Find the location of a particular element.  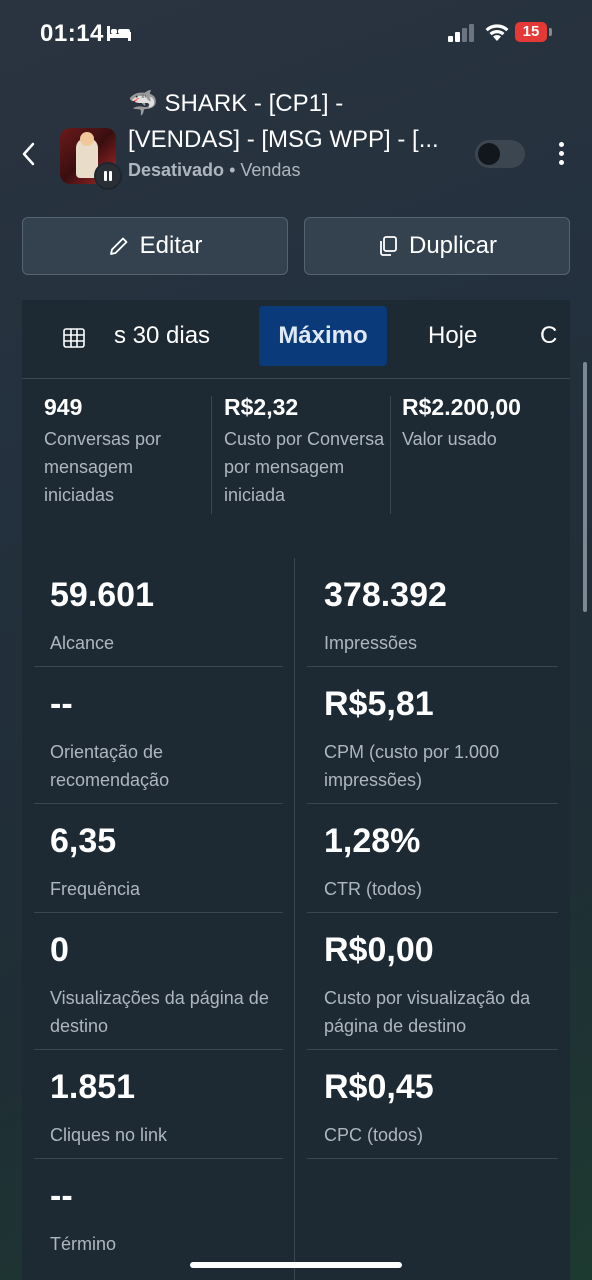

tab-last-30-days: s 30 dias is located at coordinates (162, 336).